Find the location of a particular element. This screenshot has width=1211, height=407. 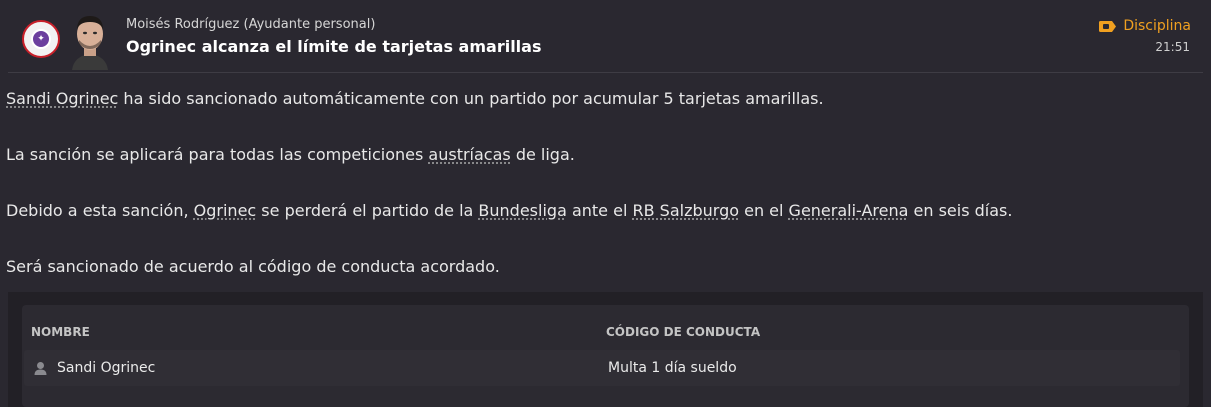

column-header-name: NOMBRE is located at coordinates (60, 332).